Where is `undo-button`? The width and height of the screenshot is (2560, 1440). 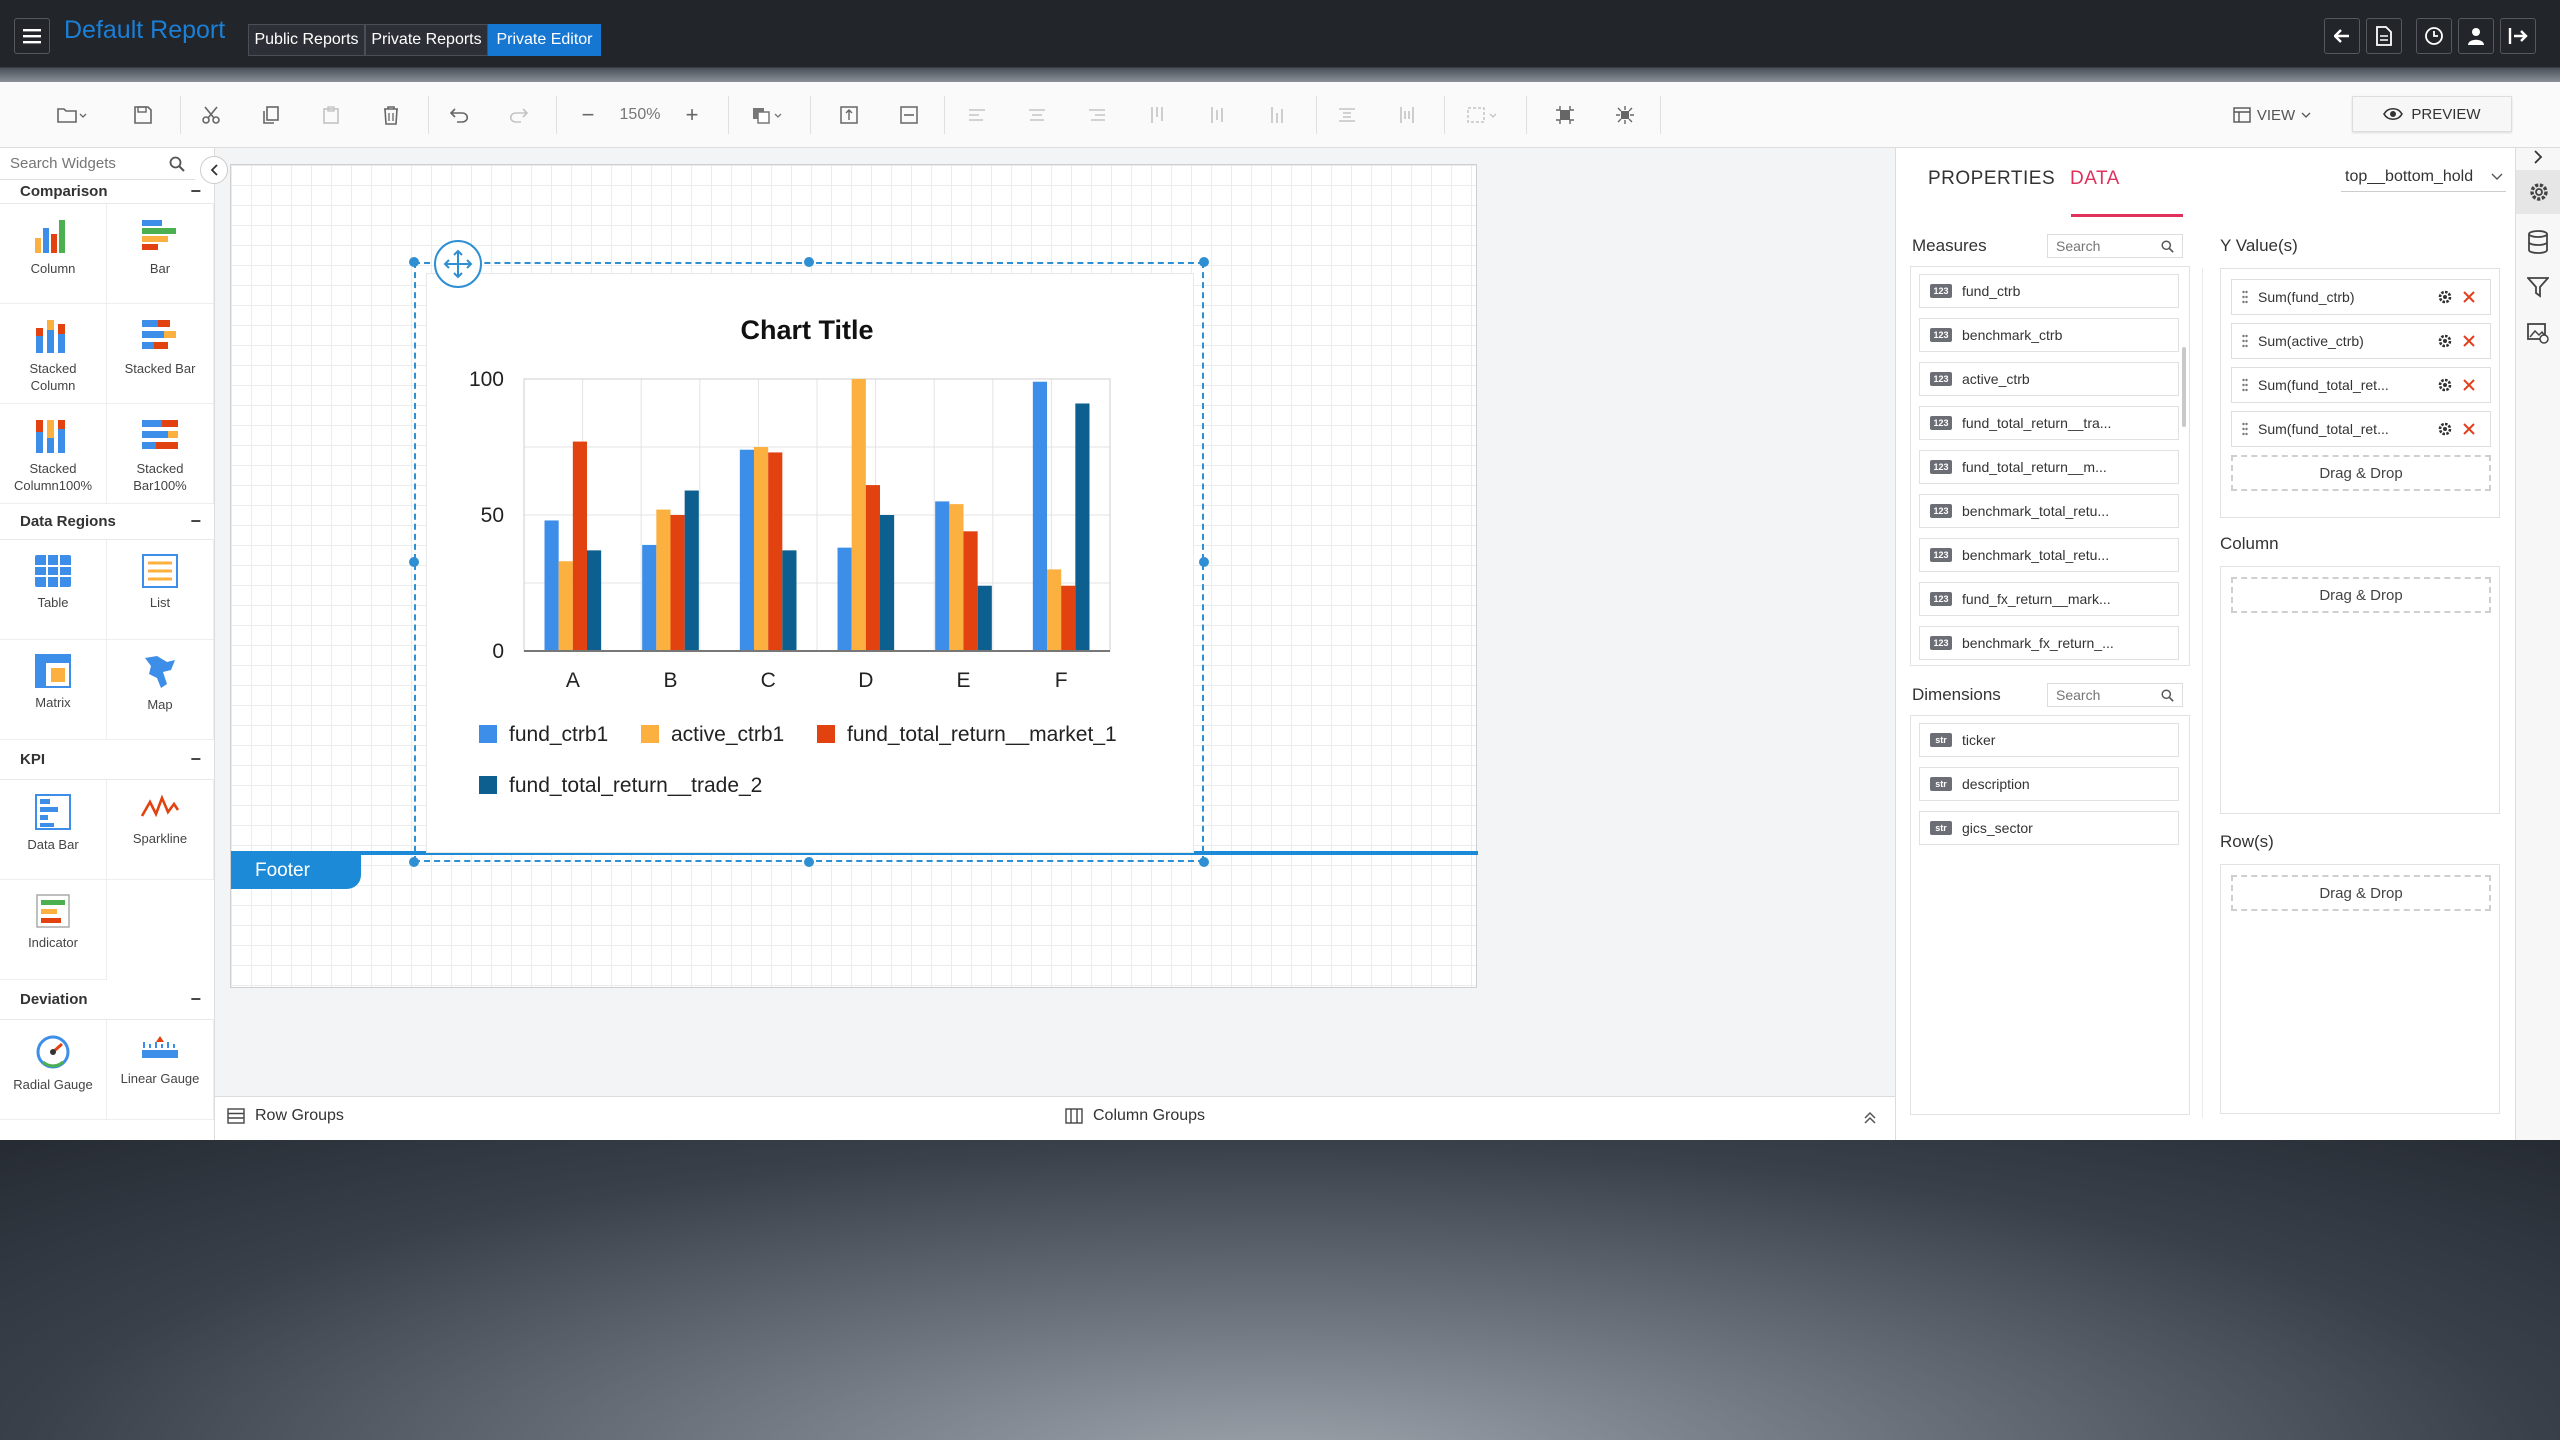
undo-button is located at coordinates (459, 115).